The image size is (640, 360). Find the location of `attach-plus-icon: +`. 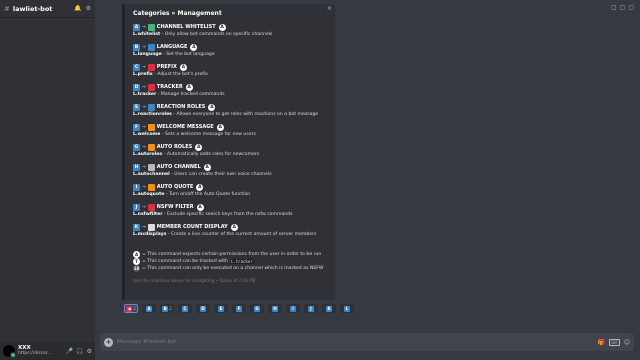

attach-plus-icon: + is located at coordinates (108, 342).